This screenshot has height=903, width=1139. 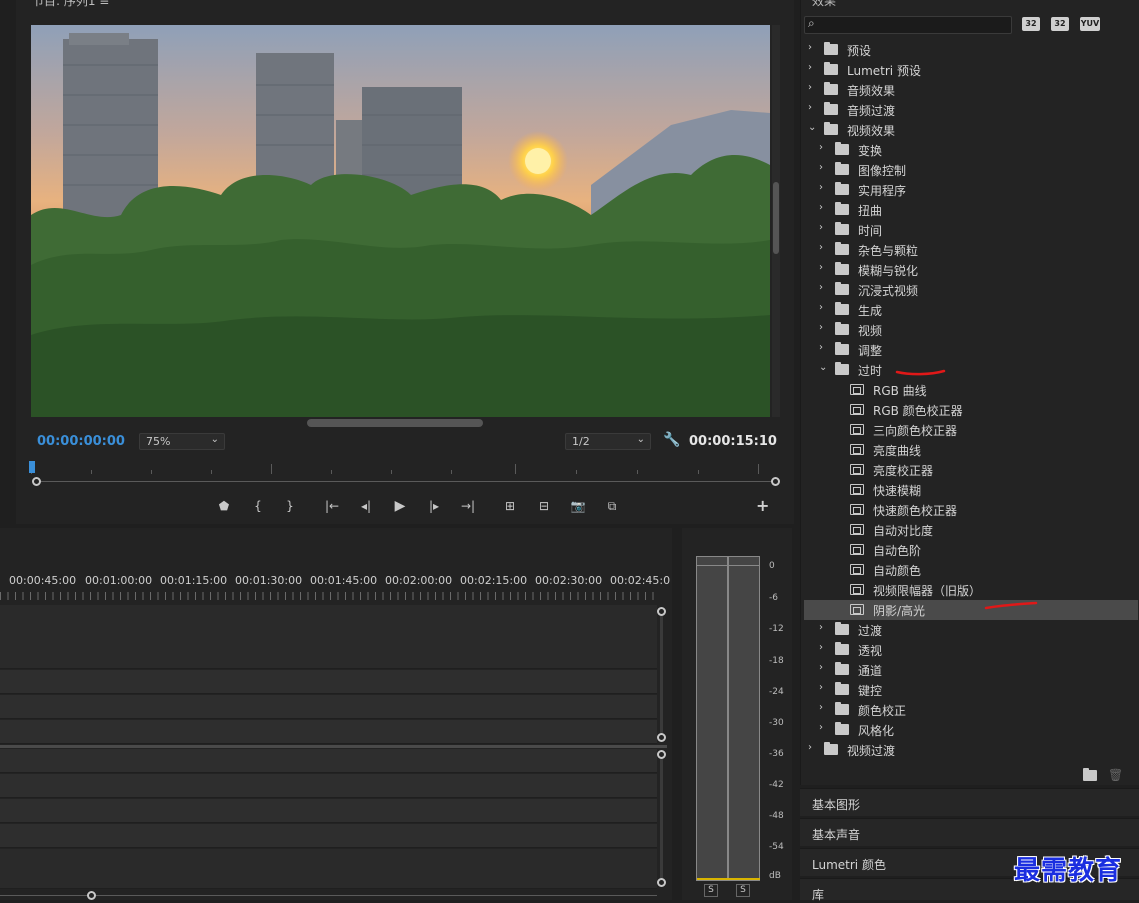 I want to click on audio-track-area, so click(x=328, y=869).